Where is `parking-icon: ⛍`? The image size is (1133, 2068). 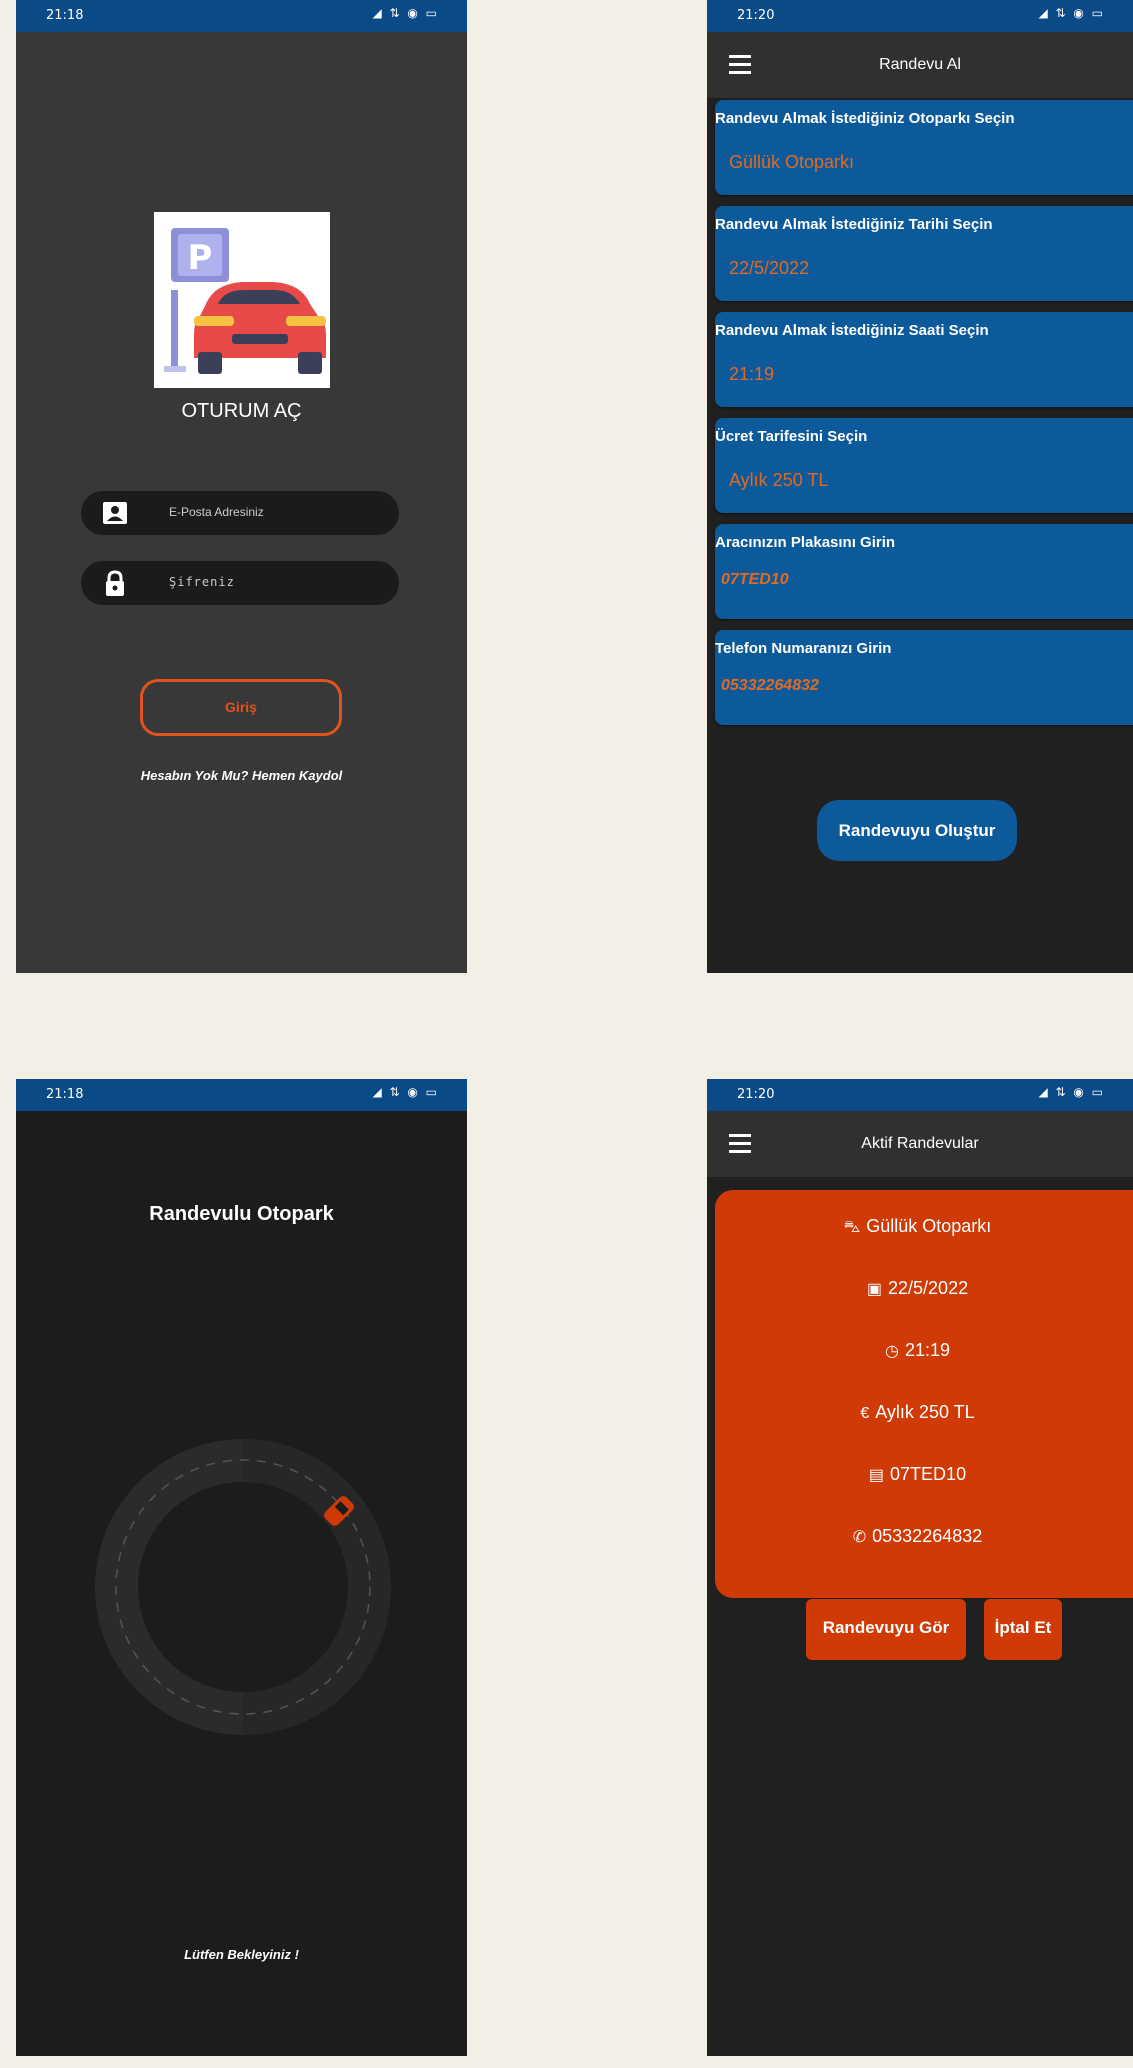 parking-icon: ⛍ is located at coordinates (852, 1227).